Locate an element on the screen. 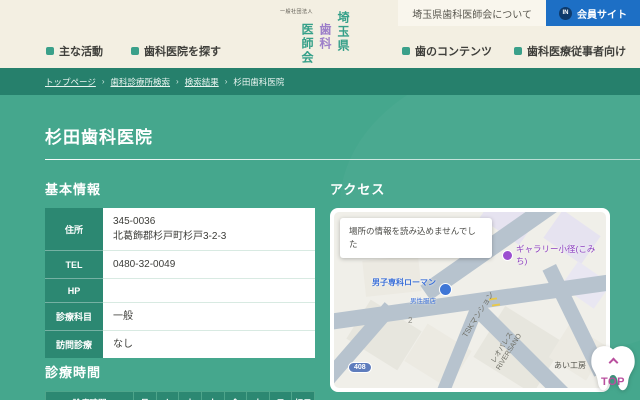 This screenshot has height=400, width=640. row-label: 住所 is located at coordinates (74, 229).